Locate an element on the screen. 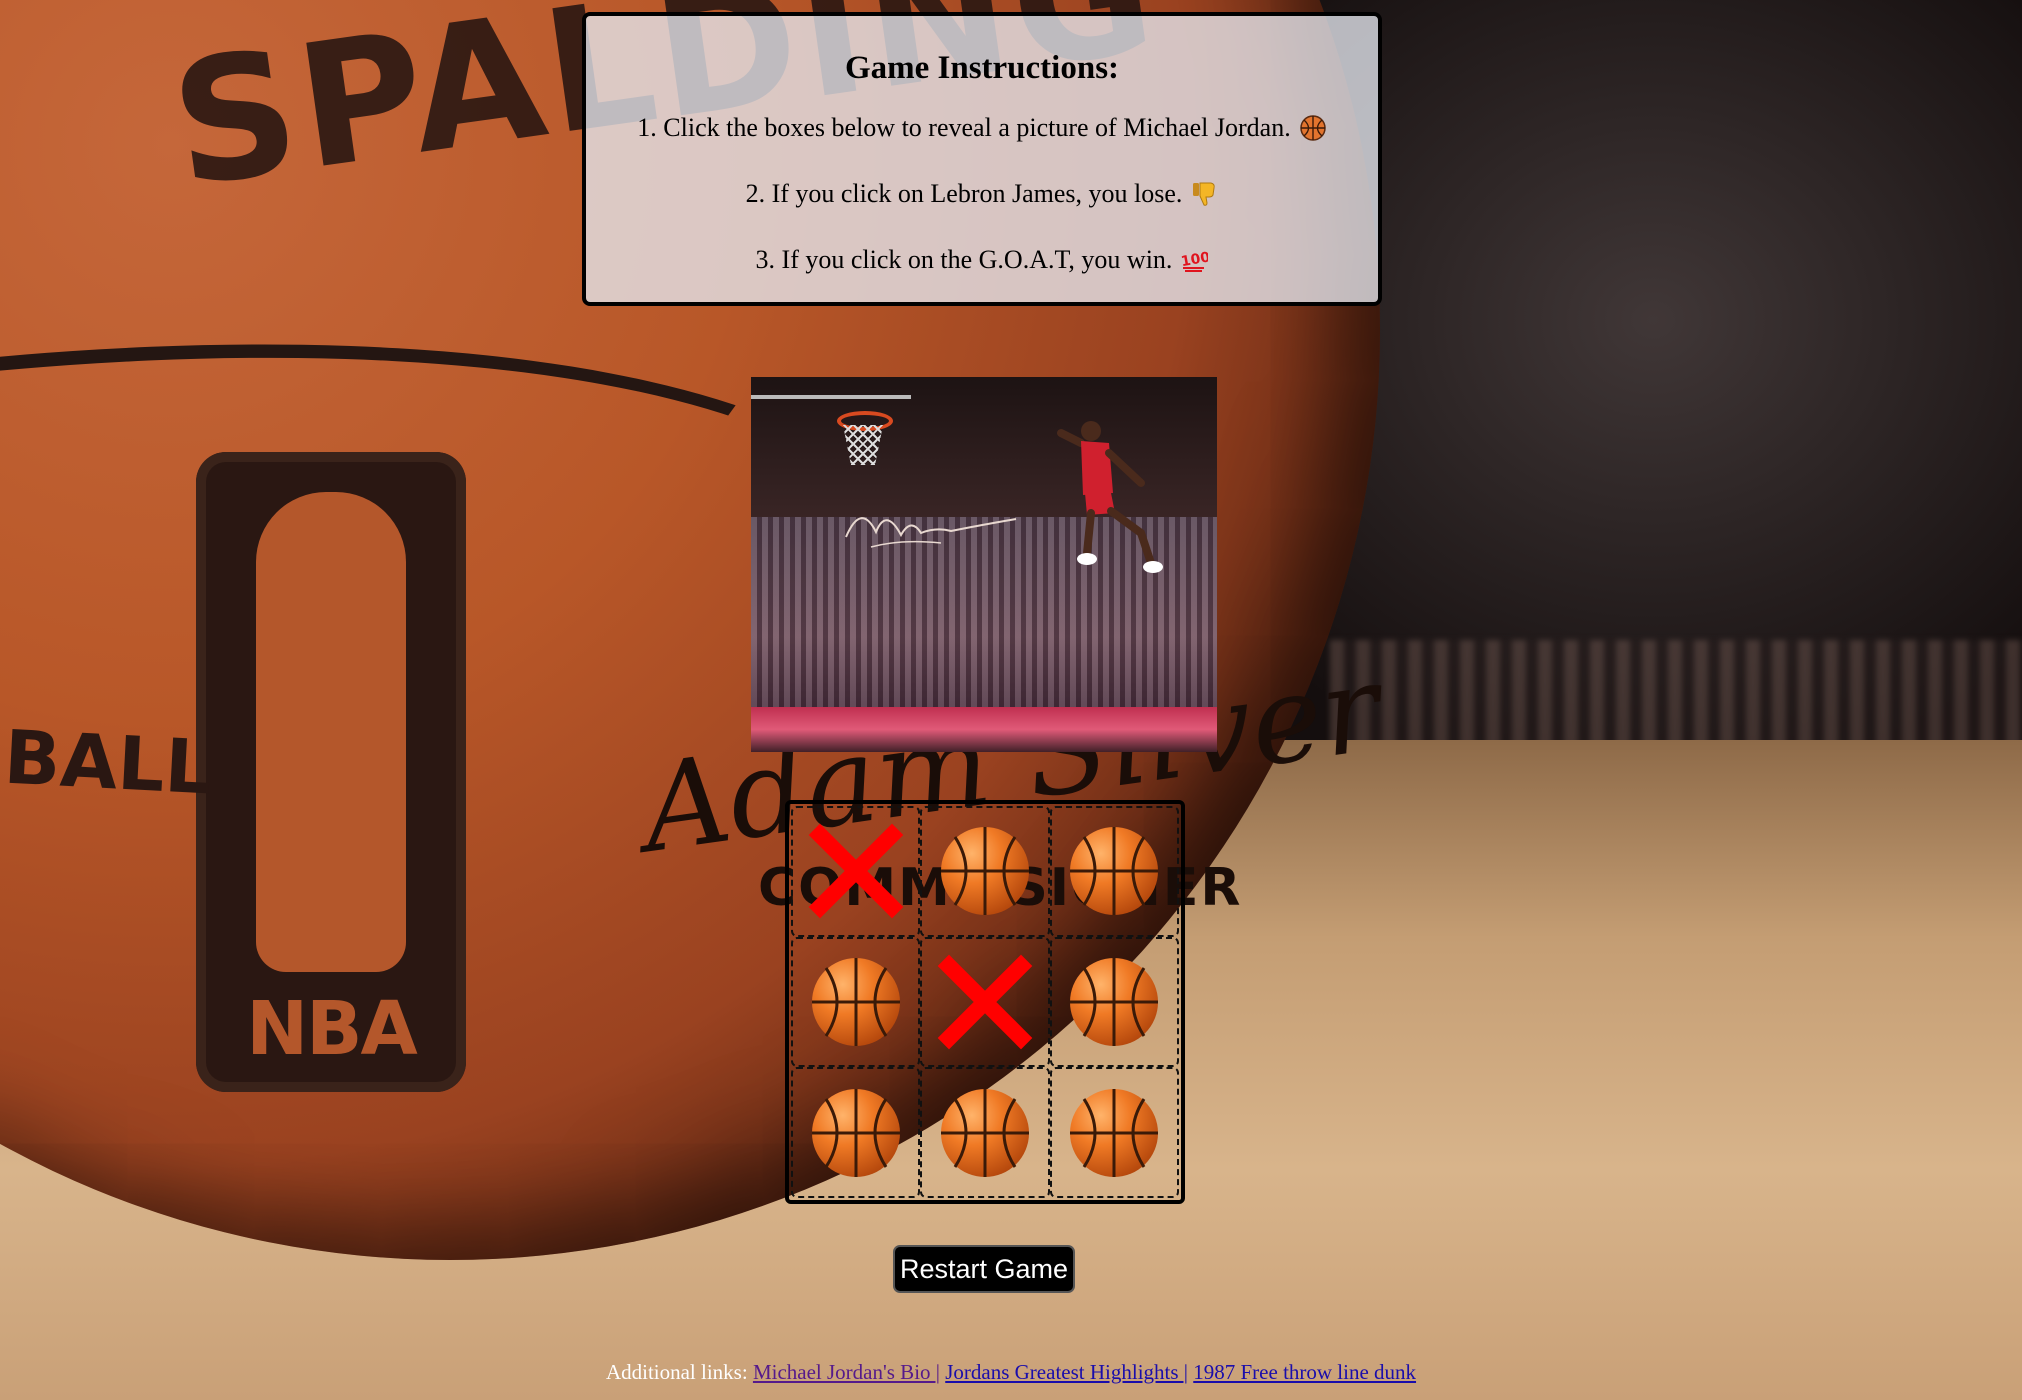 This screenshot has width=2022, height=1400. picture-floor is located at coordinates (984, 729).